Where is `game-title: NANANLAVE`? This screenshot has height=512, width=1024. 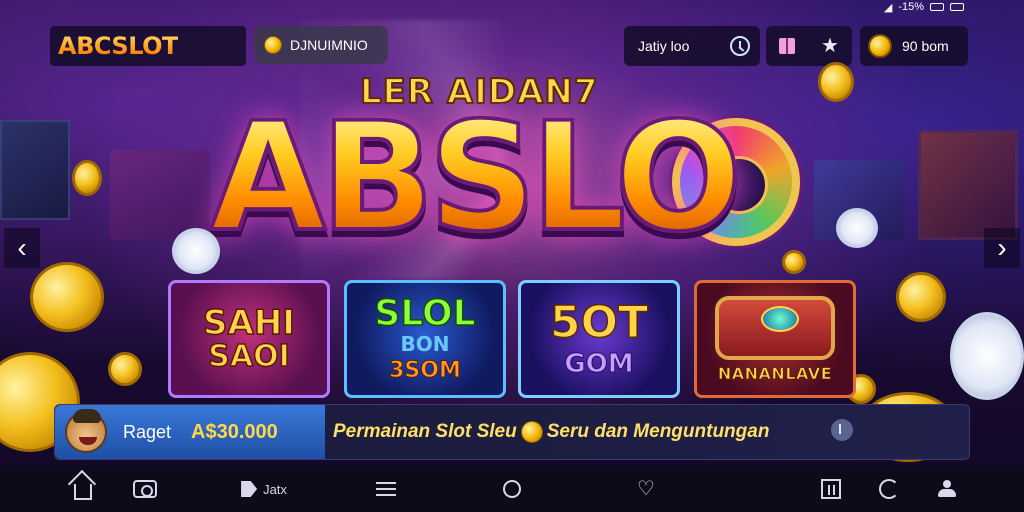
game-title: NANANLAVE is located at coordinates (775, 373).